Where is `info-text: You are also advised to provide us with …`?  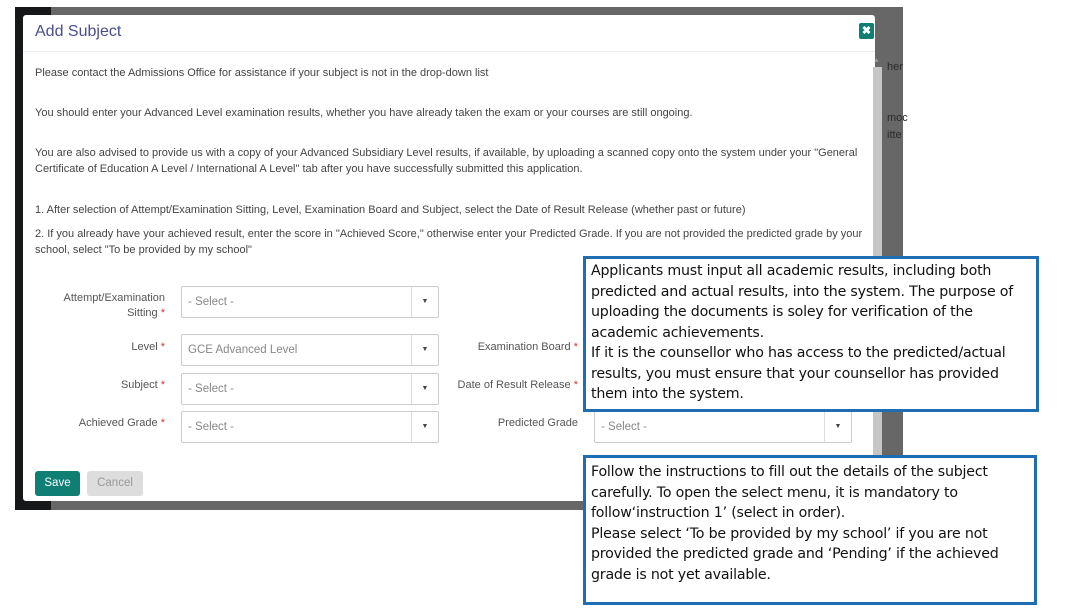 info-text: You are also advised to provide us with … is located at coordinates (446, 161).